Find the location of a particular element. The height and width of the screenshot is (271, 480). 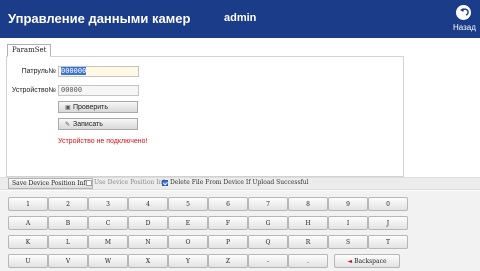

write-button: ✎ Записать is located at coordinates (98, 124).